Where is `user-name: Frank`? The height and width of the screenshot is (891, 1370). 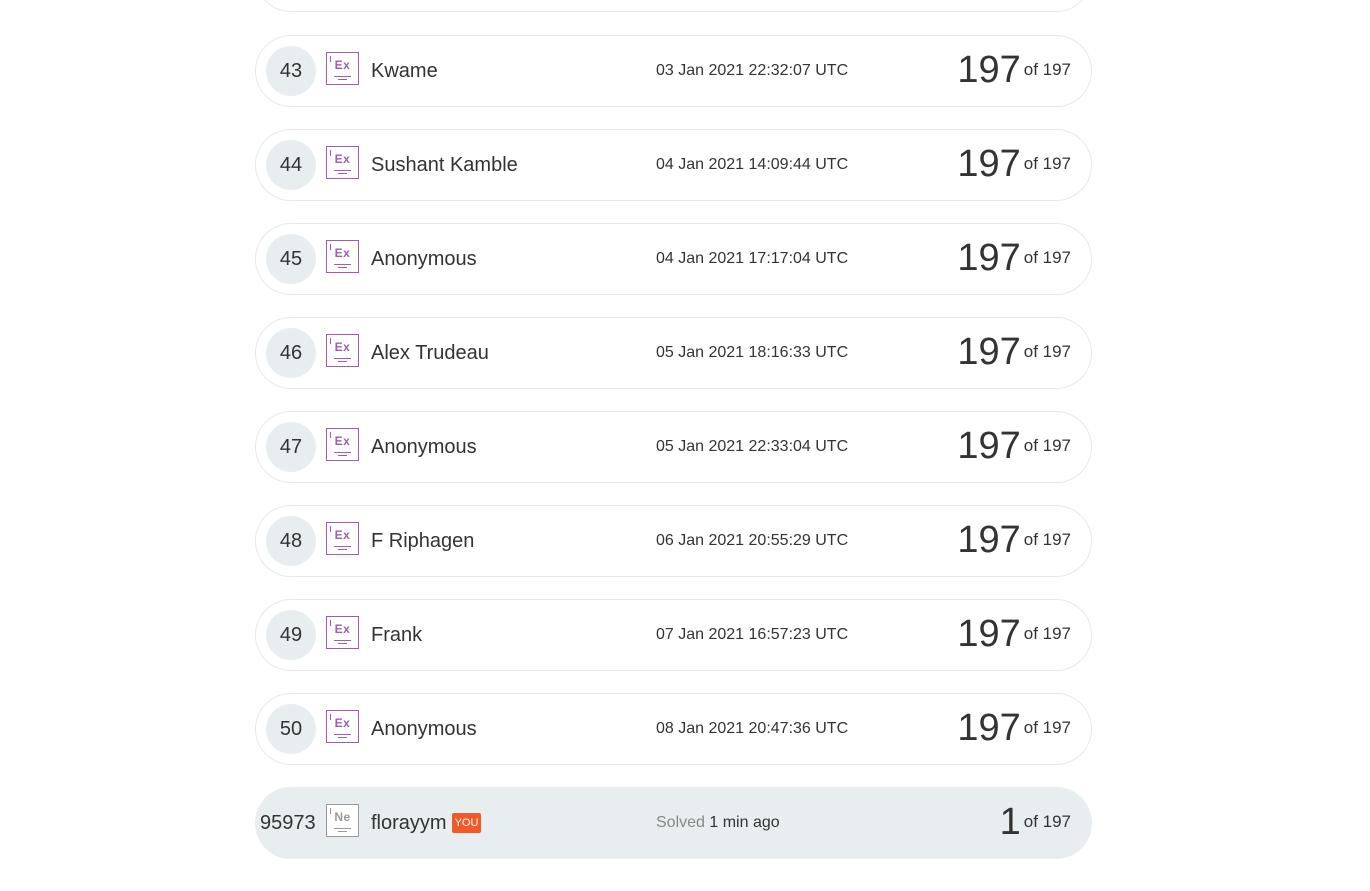 user-name: Frank is located at coordinates (397, 635).